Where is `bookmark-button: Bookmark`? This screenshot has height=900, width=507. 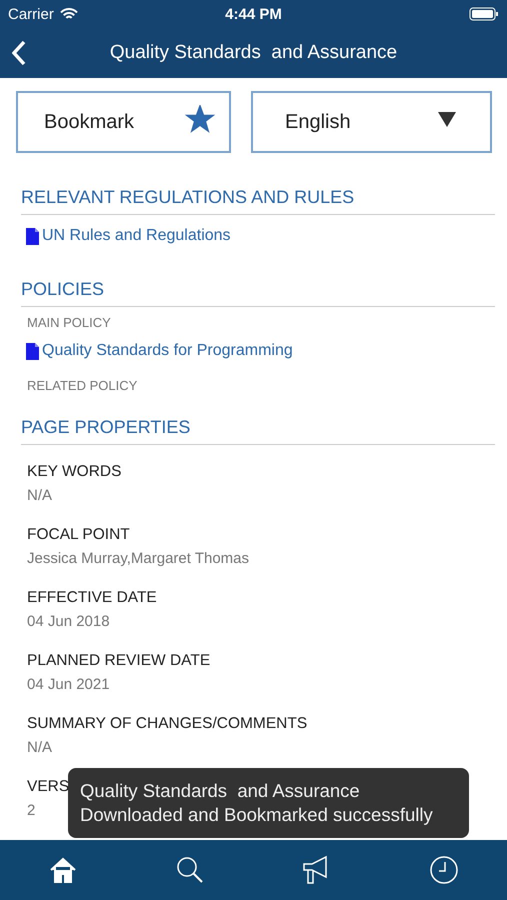 bookmark-button: Bookmark is located at coordinates (123, 122).